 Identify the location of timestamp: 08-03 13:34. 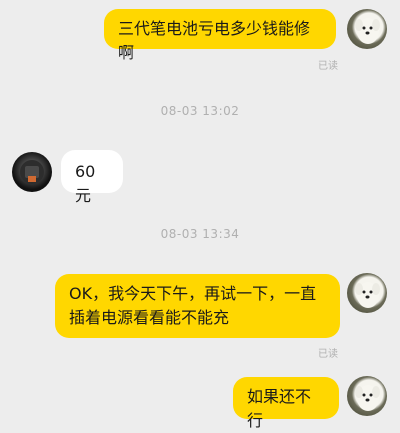
(200, 234).